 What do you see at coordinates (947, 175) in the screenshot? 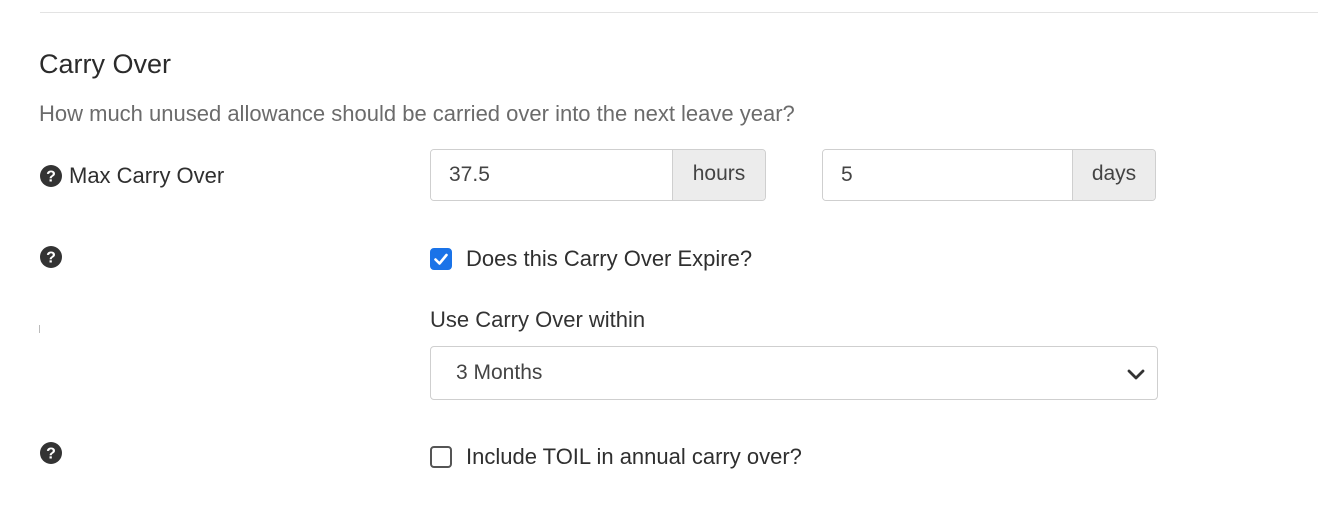
I see `days-input` at bounding box center [947, 175].